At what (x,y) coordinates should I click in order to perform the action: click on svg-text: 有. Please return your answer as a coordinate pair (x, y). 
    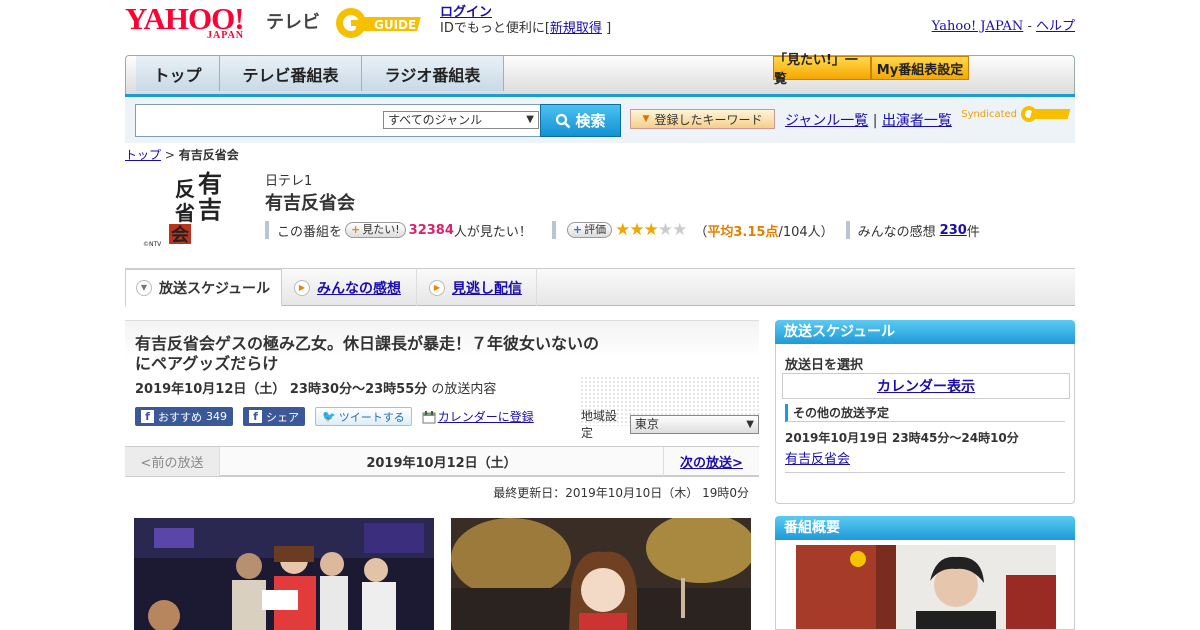
    Looking at the image, I should click on (210, 183).